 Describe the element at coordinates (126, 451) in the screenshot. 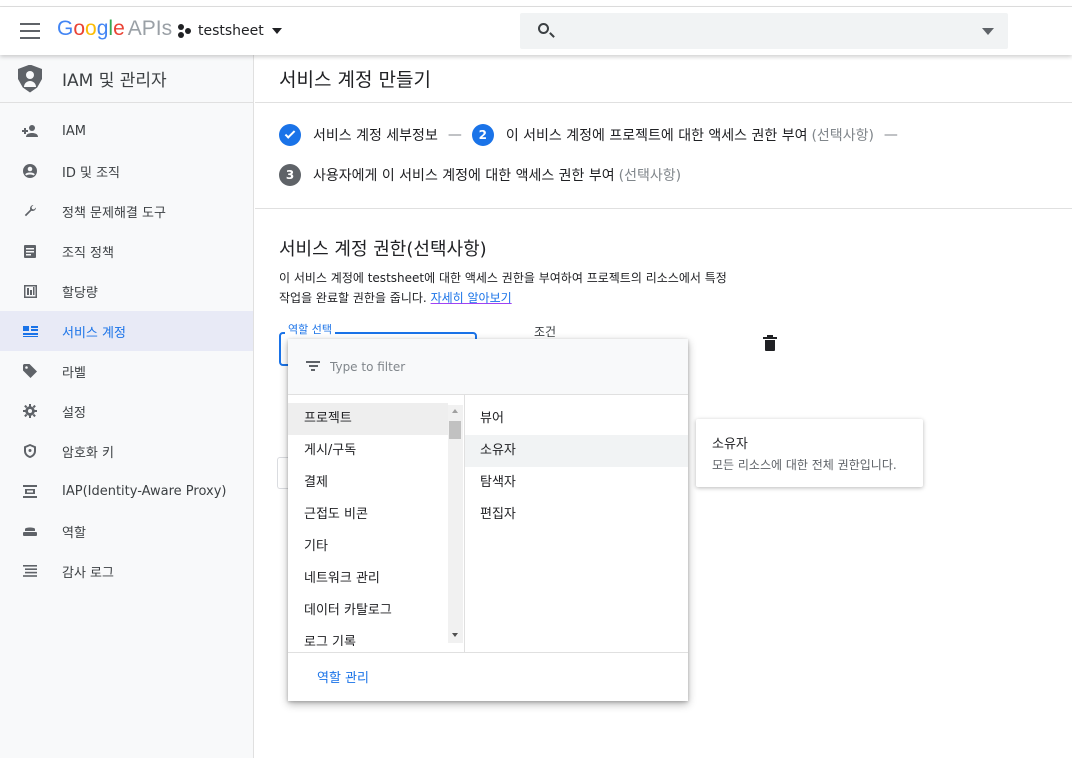

I see `sidebar-item-encryption-keys: 암호화 키` at that location.